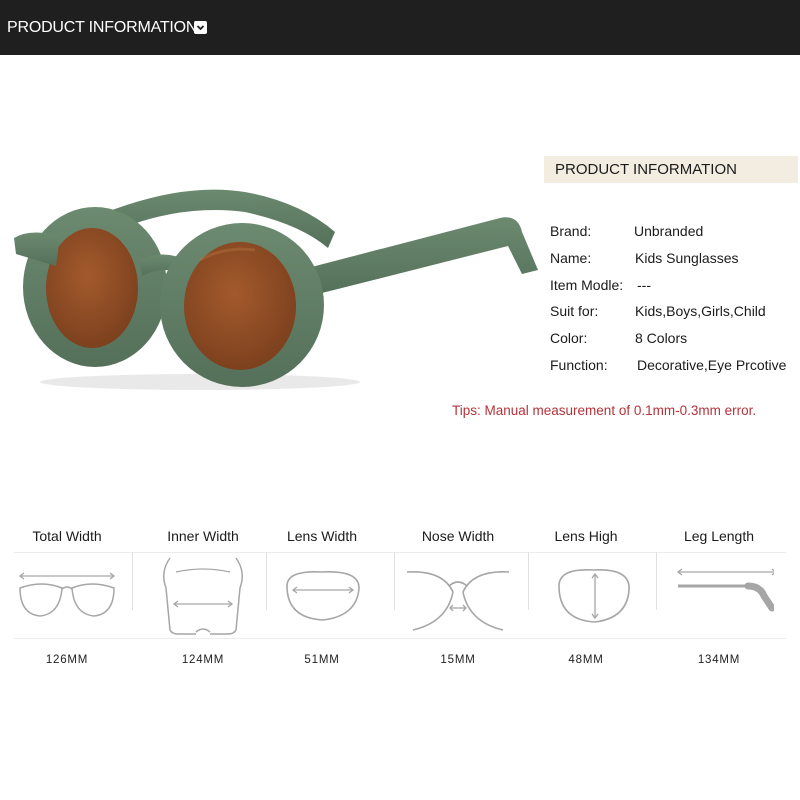  I want to click on total-width-icon, so click(67, 597).